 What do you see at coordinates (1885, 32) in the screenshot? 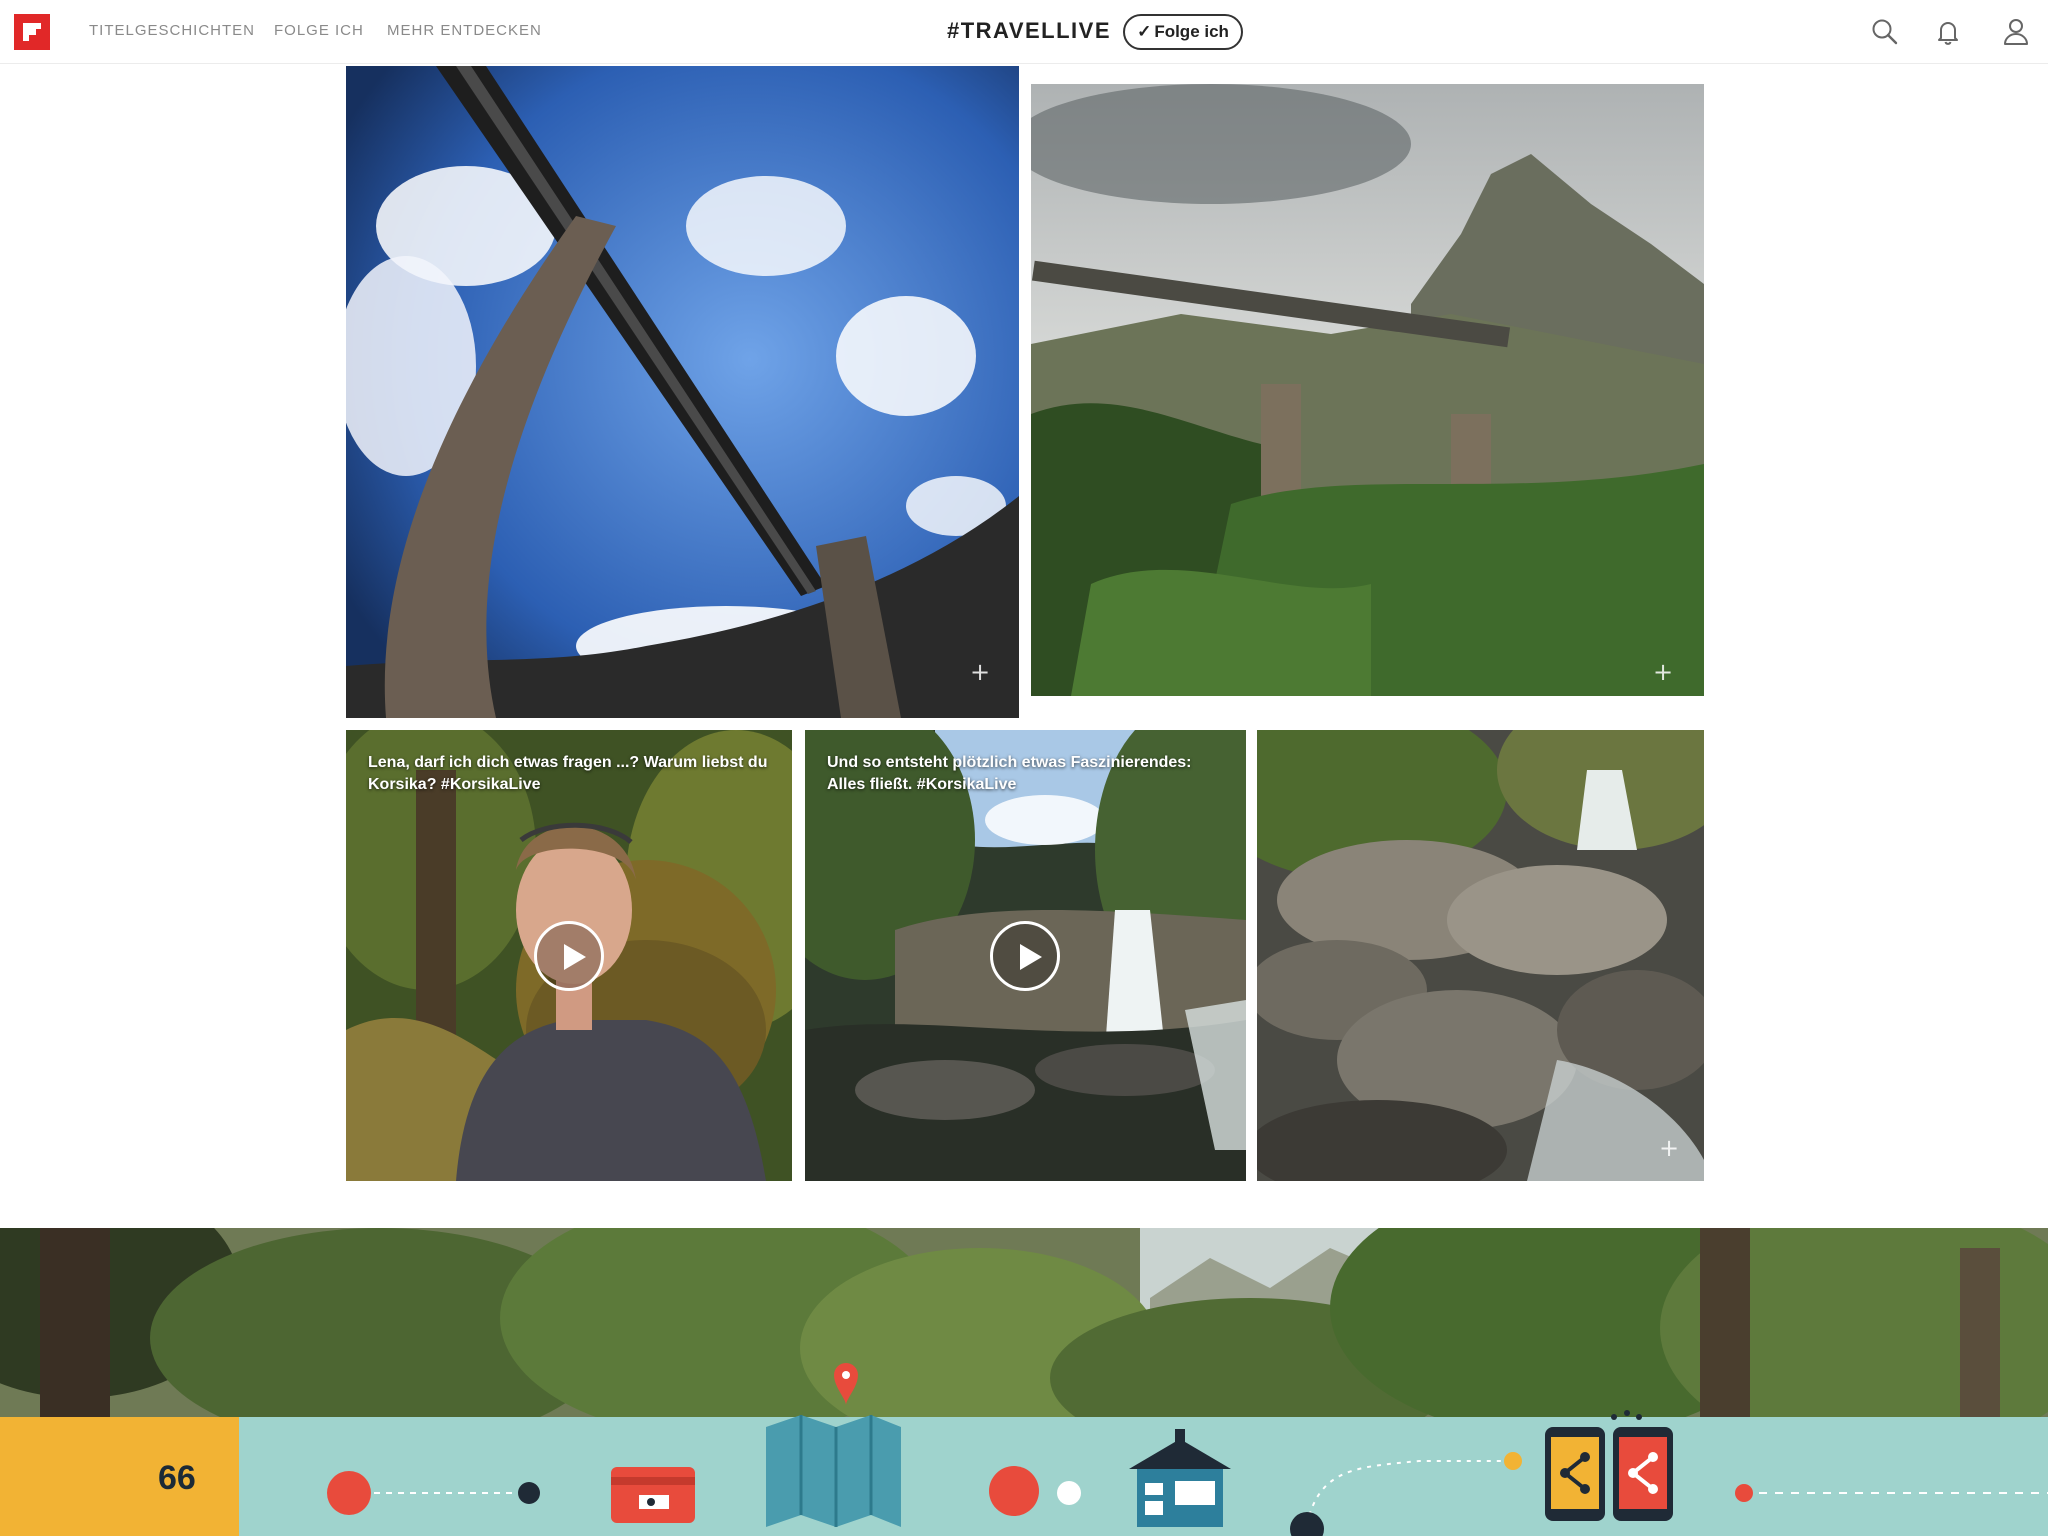
I see `search-icon` at bounding box center [1885, 32].